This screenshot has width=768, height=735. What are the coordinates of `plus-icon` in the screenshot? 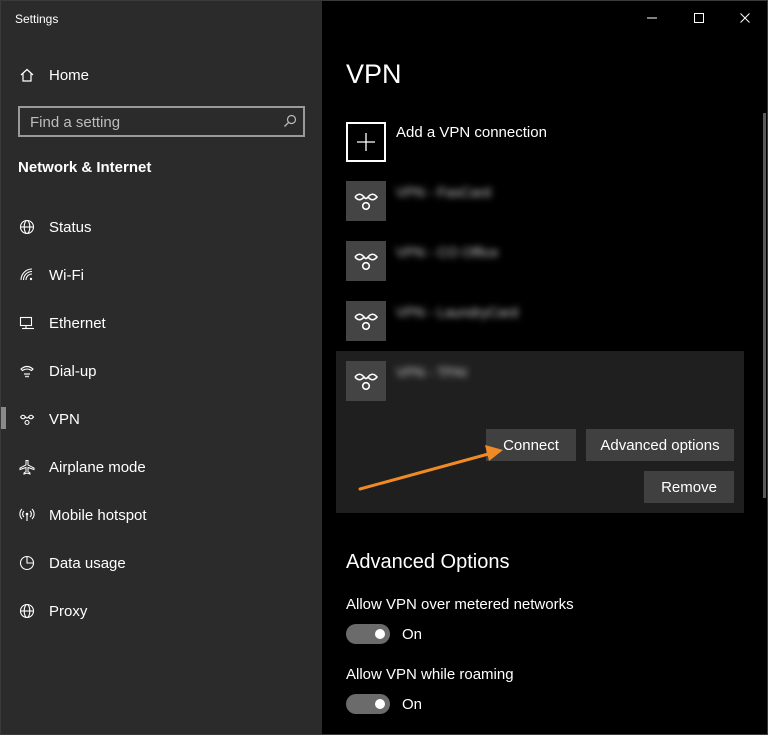 It's located at (366, 142).